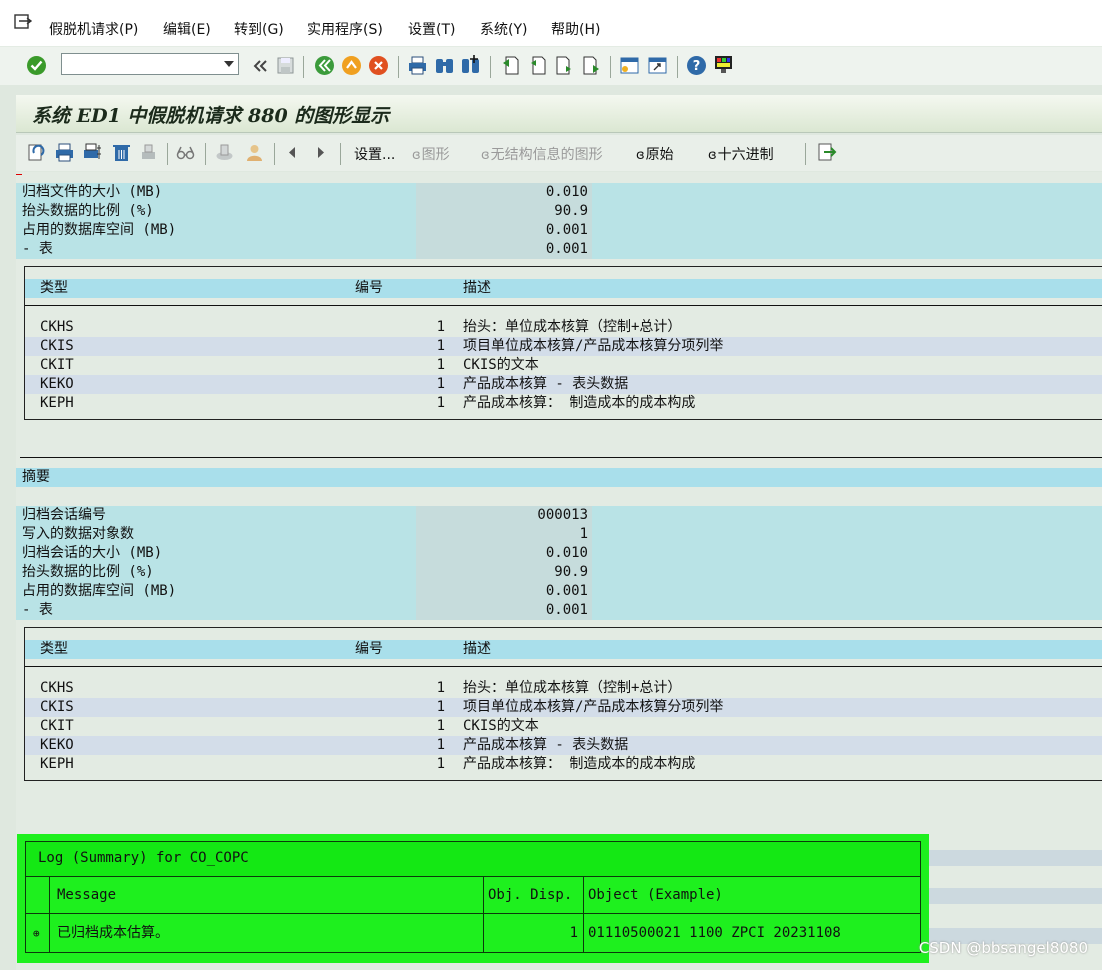 This screenshot has height=970, width=1102. Describe the element at coordinates (566, 192) in the screenshot. I see `info-value: 0.010` at that location.